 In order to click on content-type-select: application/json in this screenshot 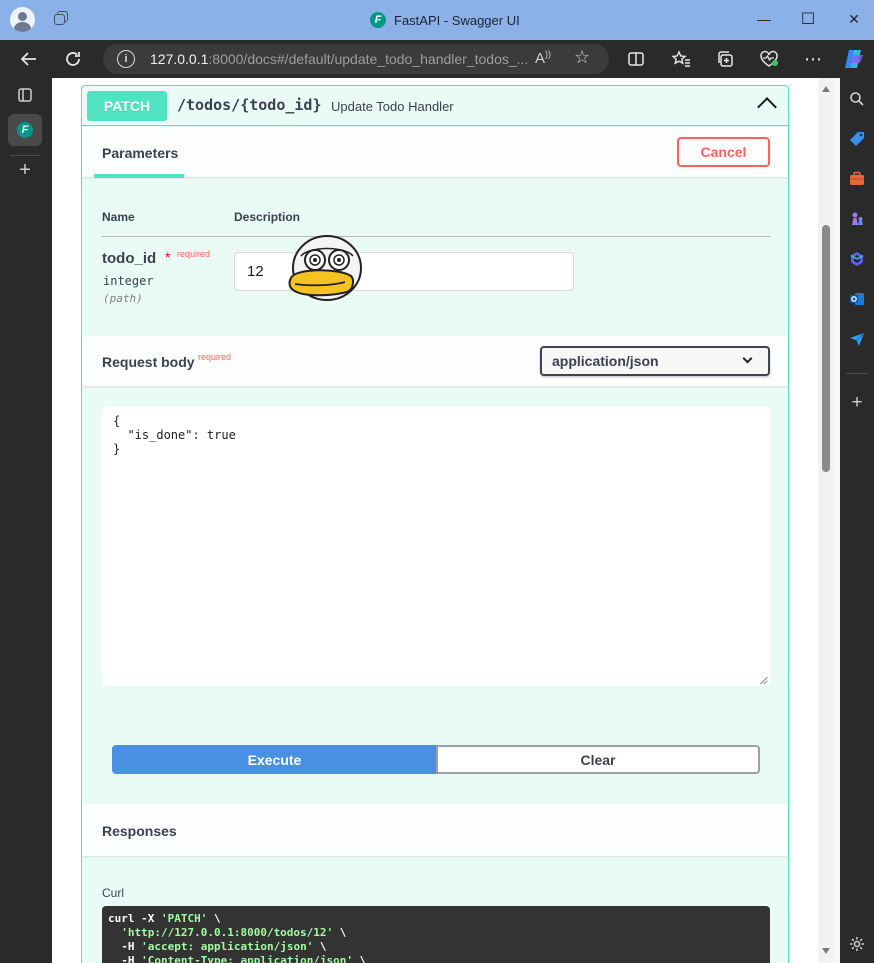, I will do `click(655, 361)`.